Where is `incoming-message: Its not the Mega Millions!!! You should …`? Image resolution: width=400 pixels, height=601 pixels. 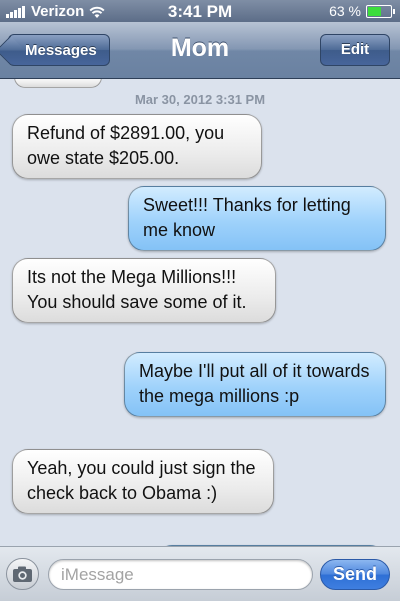
incoming-message: Its not the Mega Millions!!! You should … is located at coordinates (144, 290).